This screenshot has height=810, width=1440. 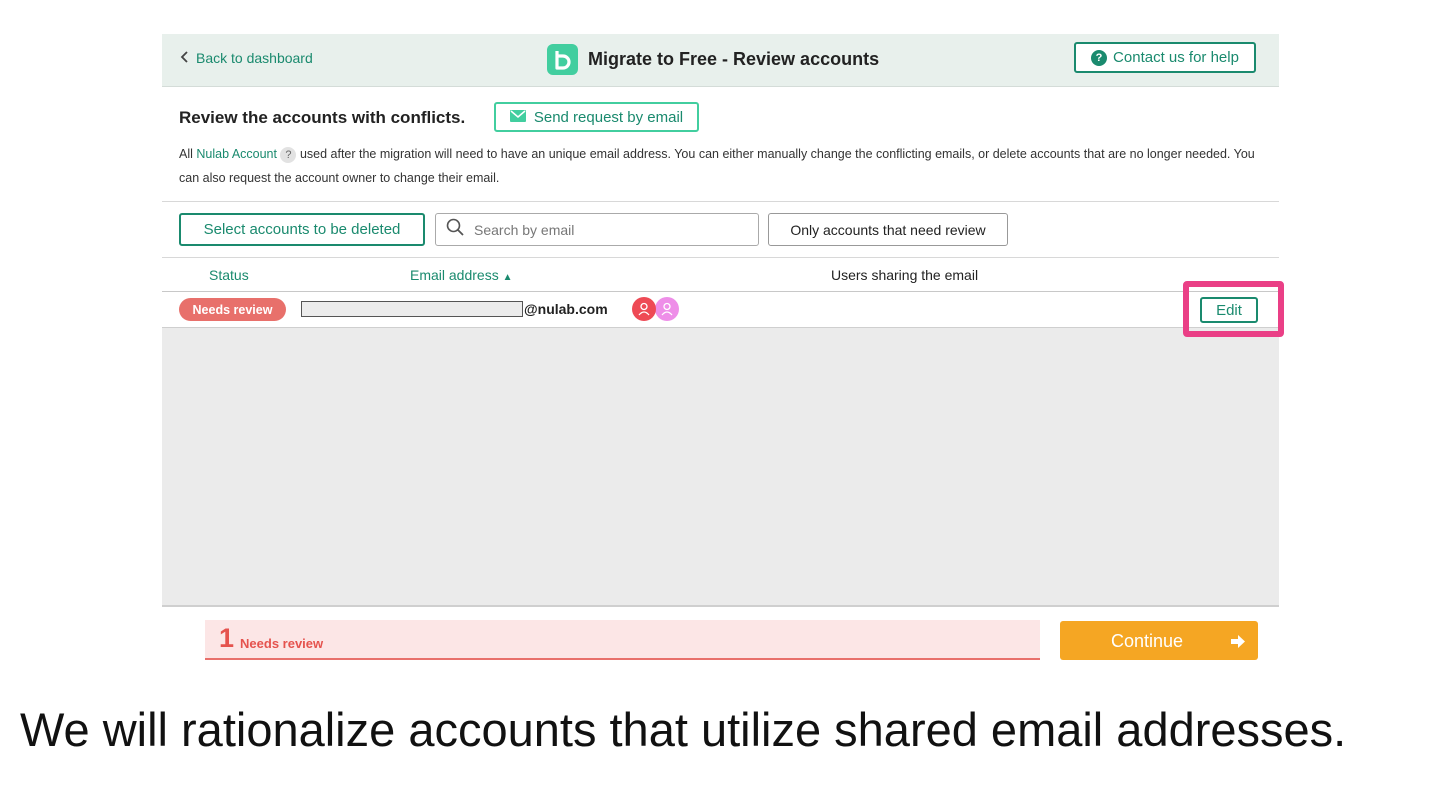 I want to click on column-header-email-label: Email address, so click(x=454, y=275).